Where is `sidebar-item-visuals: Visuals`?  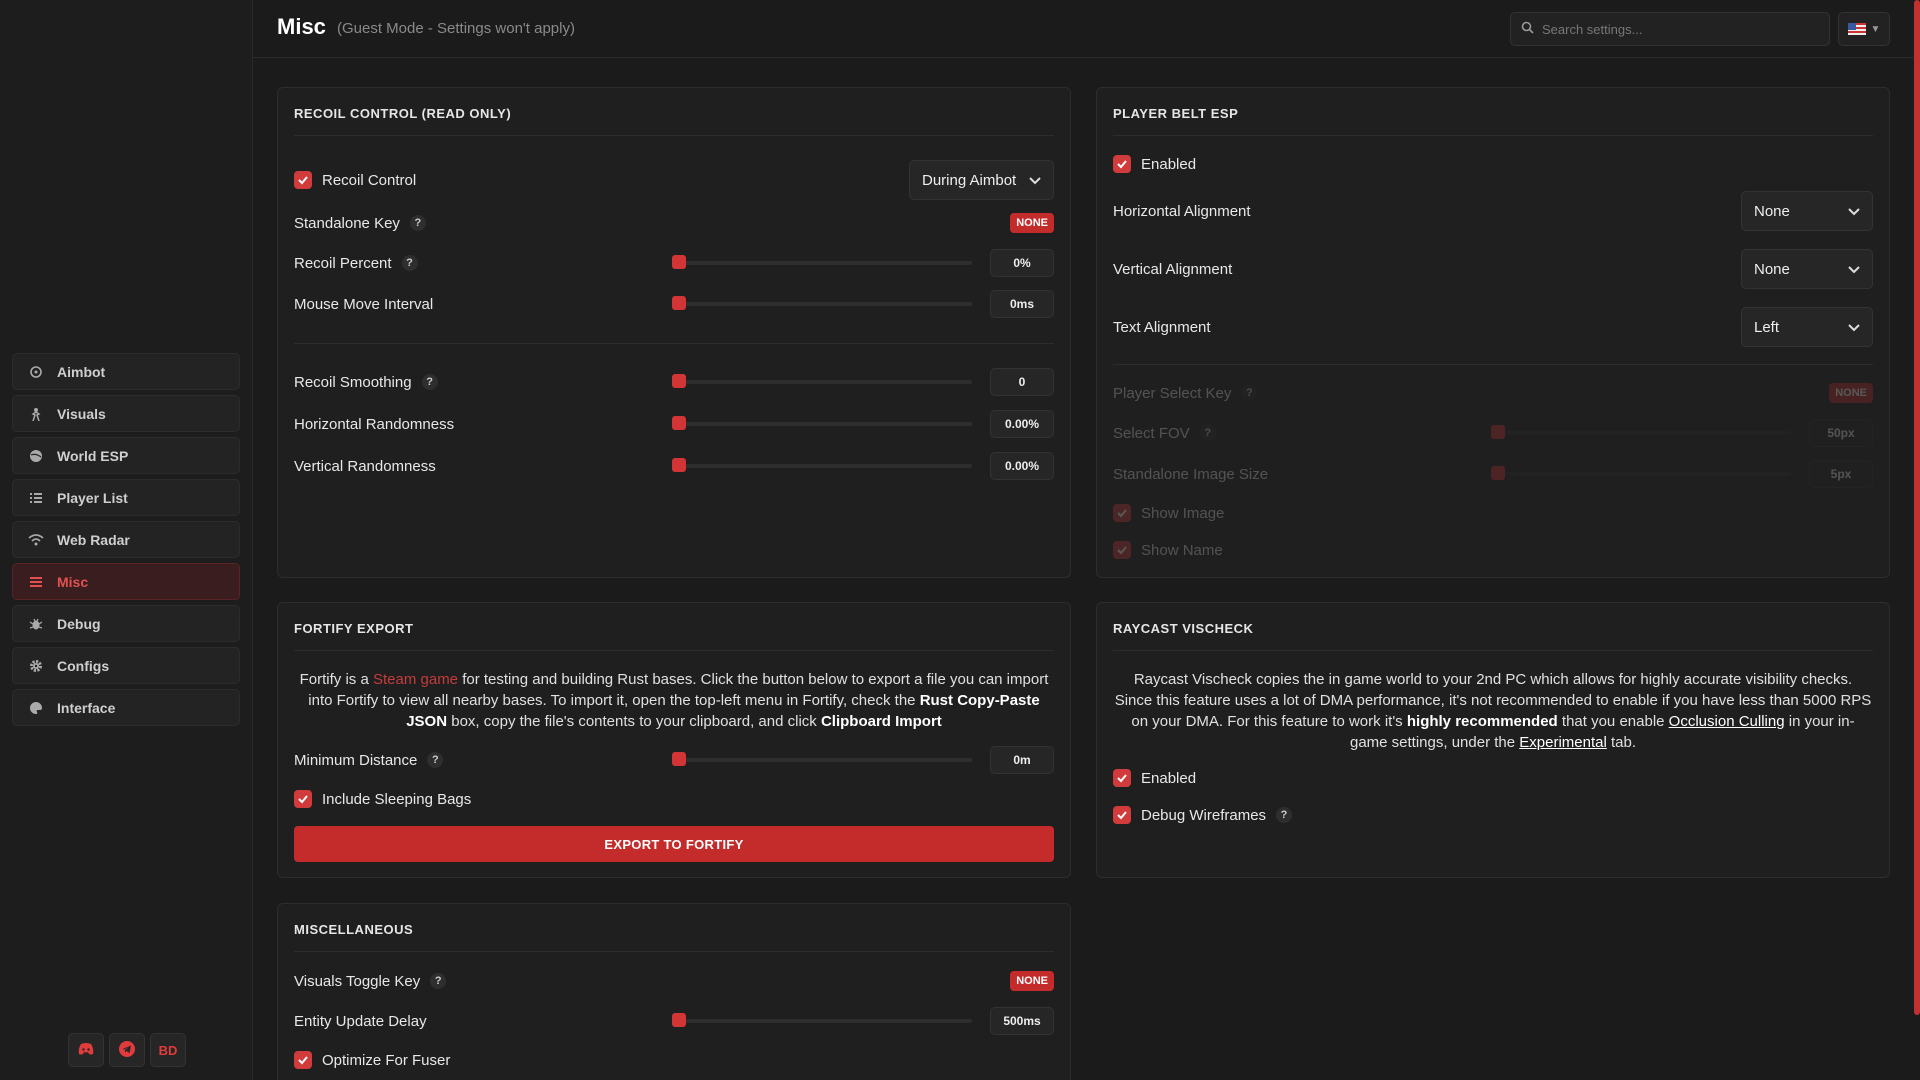 sidebar-item-visuals: Visuals is located at coordinates (126, 413).